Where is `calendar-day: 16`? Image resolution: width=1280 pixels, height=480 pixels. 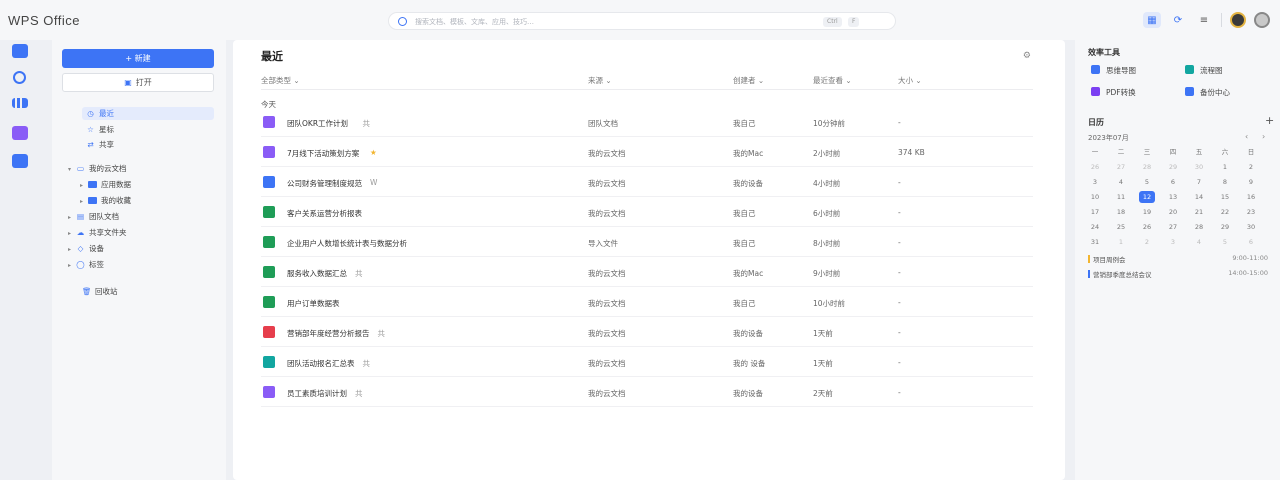 calendar-day: 16 is located at coordinates (1251, 197).